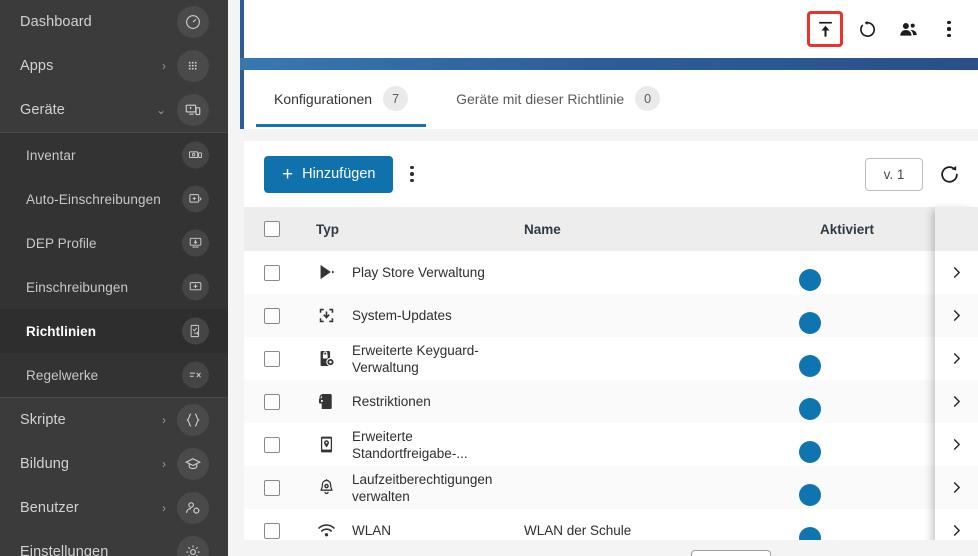 The width and height of the screenshot is (978, 556). What do you see at coordinates (193, 110) in the screenshot?
I see `devices-icon` at bounding box center [193, 110].